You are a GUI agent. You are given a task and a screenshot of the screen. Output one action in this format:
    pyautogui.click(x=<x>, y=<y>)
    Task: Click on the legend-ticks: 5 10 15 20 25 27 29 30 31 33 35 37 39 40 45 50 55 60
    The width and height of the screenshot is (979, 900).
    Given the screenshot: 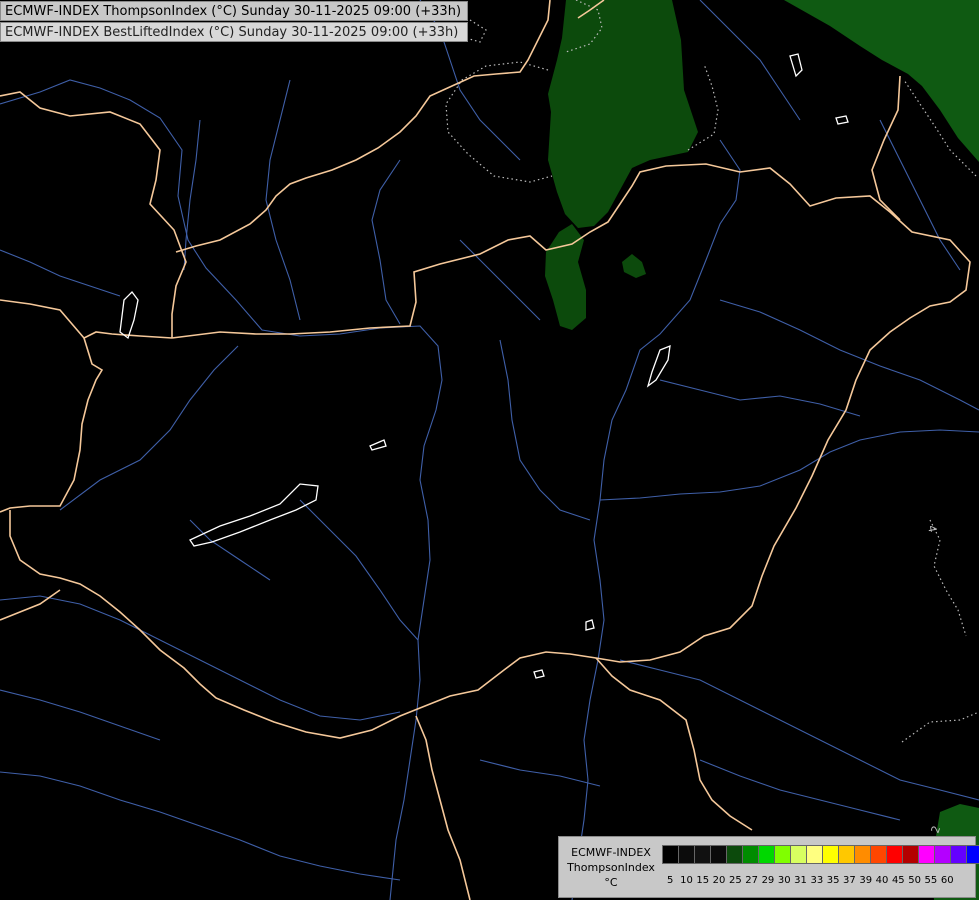 What is the action you would take?
    pyautogui.click(x=808, y=880)
    